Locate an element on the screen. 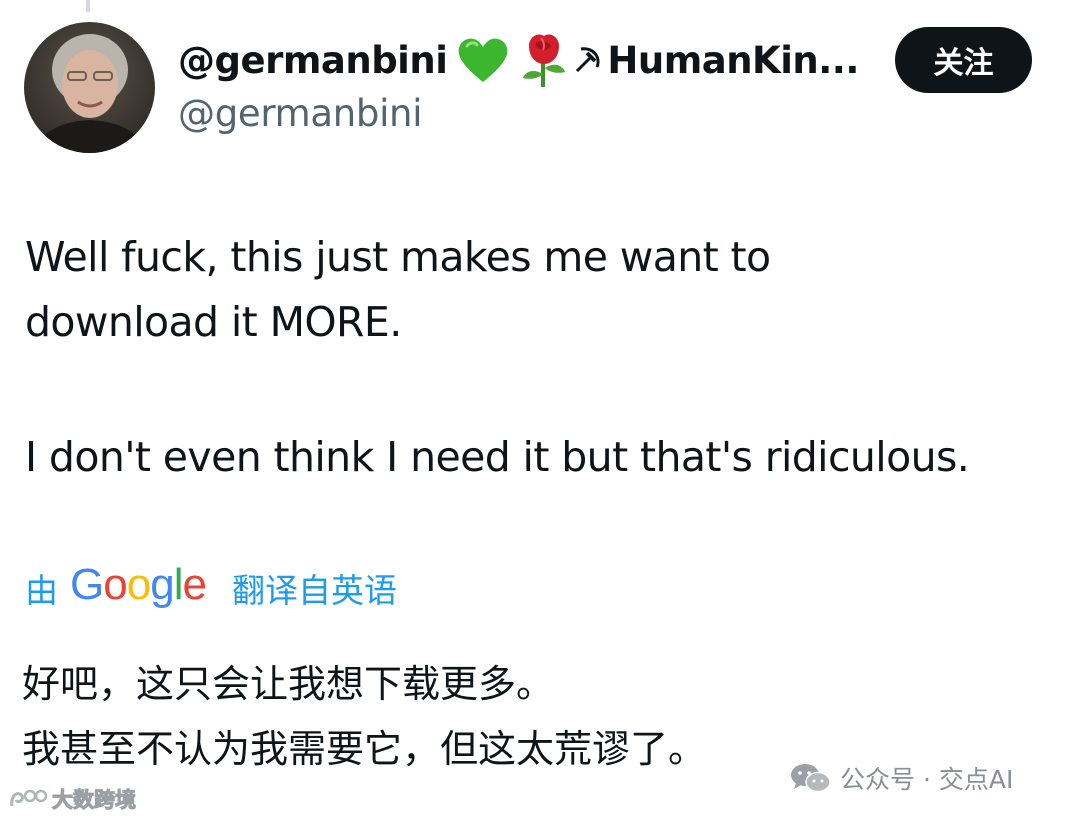  translated-from-english-label: 翻译自英语 is located at coordinates (314, 588).